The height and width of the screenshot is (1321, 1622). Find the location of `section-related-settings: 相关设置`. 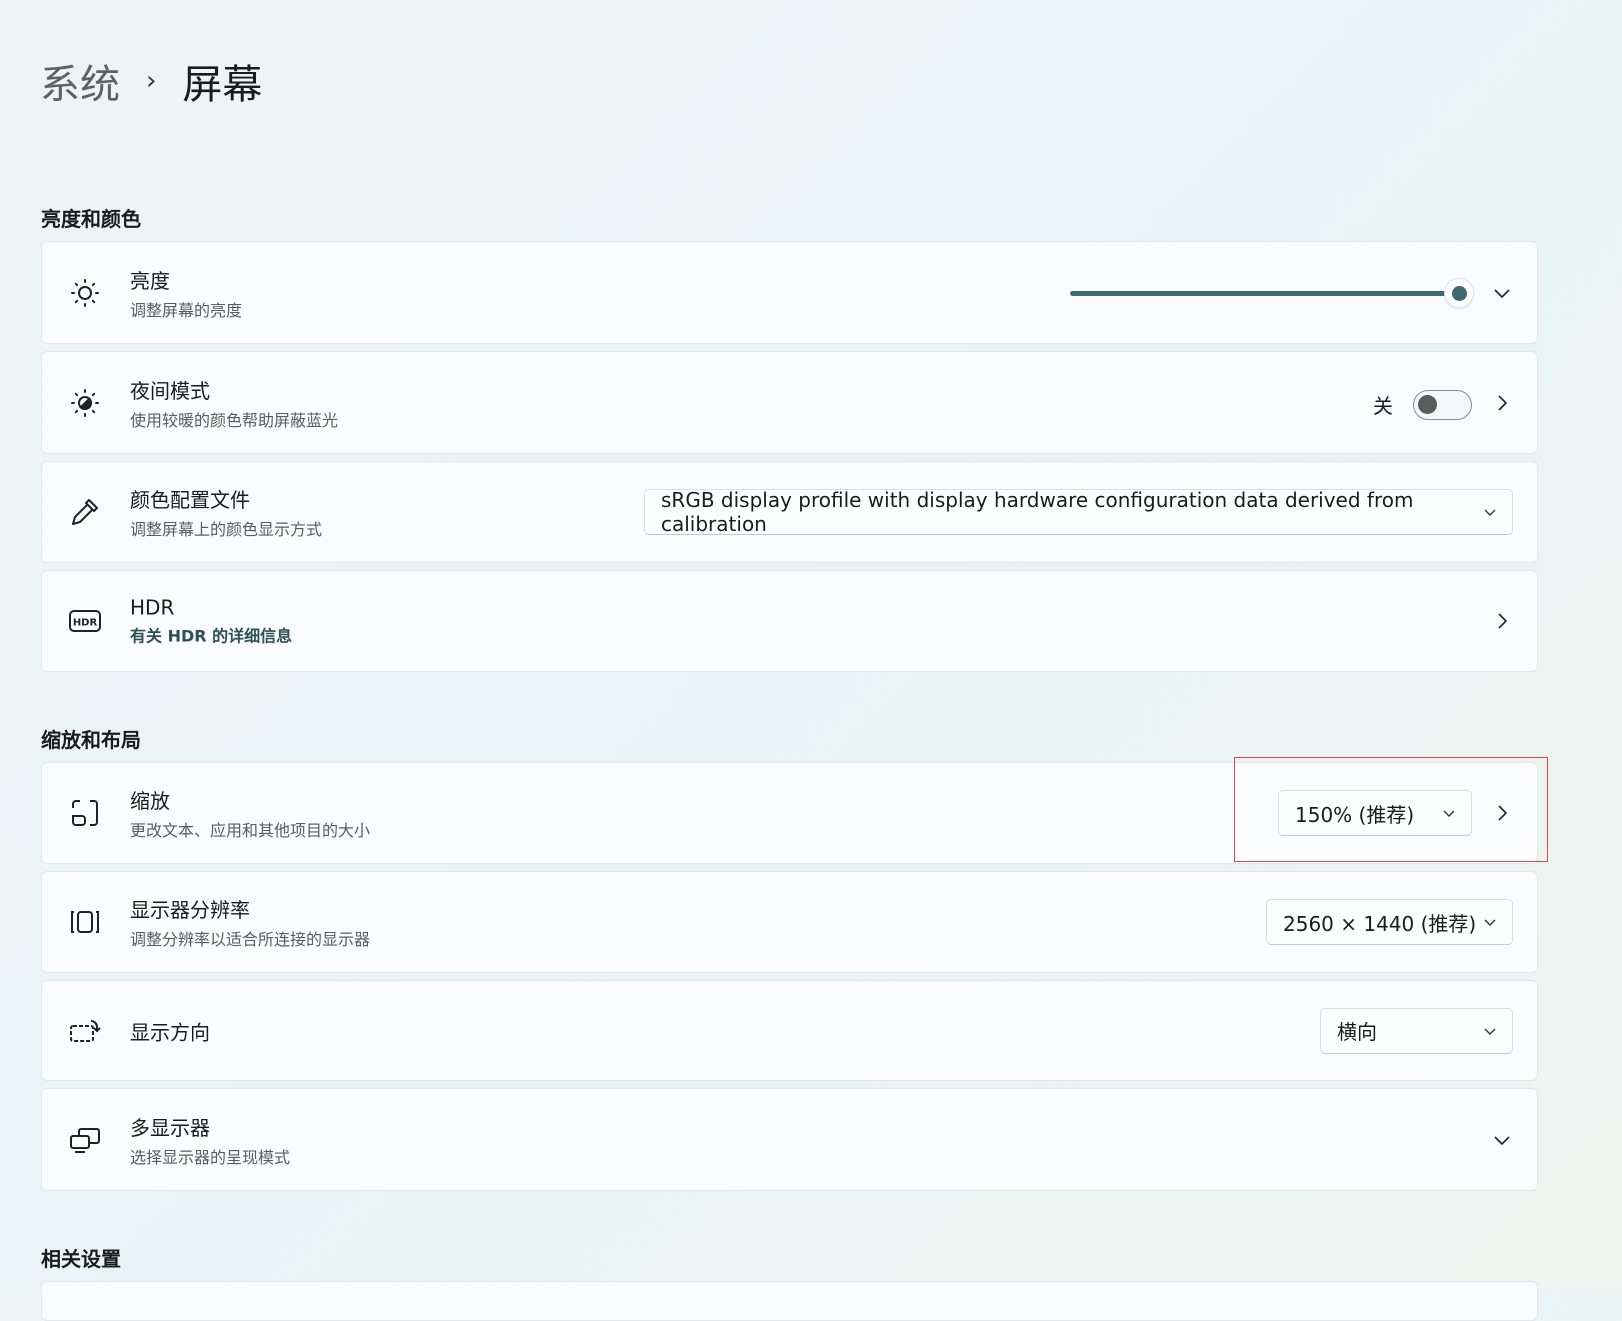

section-related-settings: 相关设置 is located at coordinates (81, 1259).